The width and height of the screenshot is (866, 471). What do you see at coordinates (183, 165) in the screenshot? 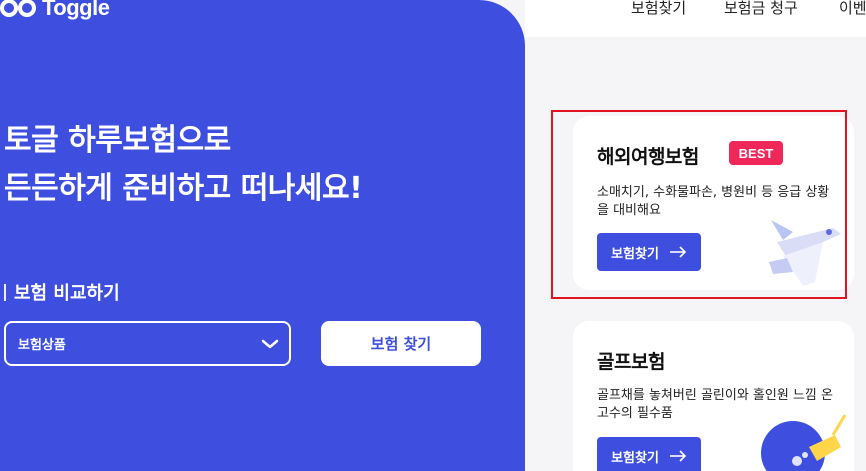
I see `hero-headline: 토글 하루보험으로 든든하게 준비하고 떠나세요!` at bounding box center [183, 165].